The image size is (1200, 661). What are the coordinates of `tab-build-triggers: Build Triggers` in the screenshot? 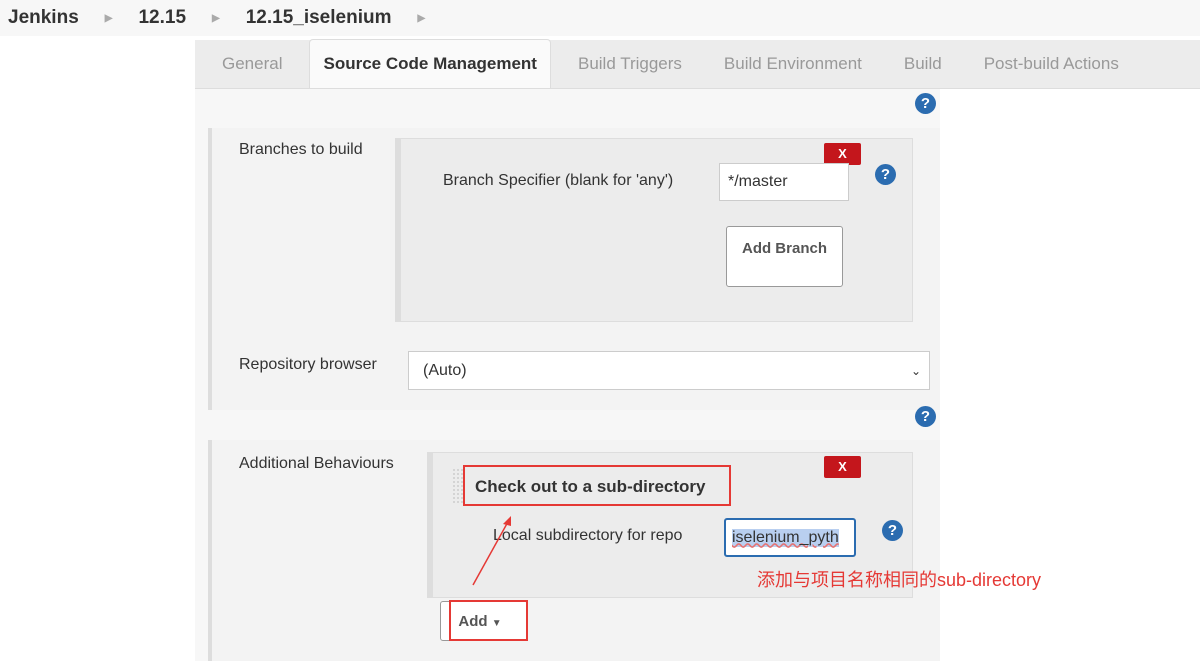 It's located at (630, 71).